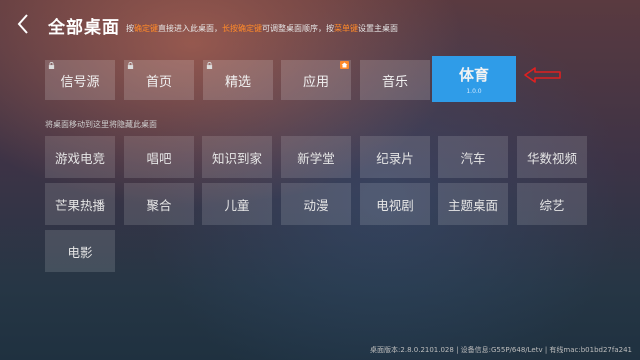 The width and height of the screenshot is (640, 360). I want to click on hint-text: 直接进入此桌面，, so click(190, 28).